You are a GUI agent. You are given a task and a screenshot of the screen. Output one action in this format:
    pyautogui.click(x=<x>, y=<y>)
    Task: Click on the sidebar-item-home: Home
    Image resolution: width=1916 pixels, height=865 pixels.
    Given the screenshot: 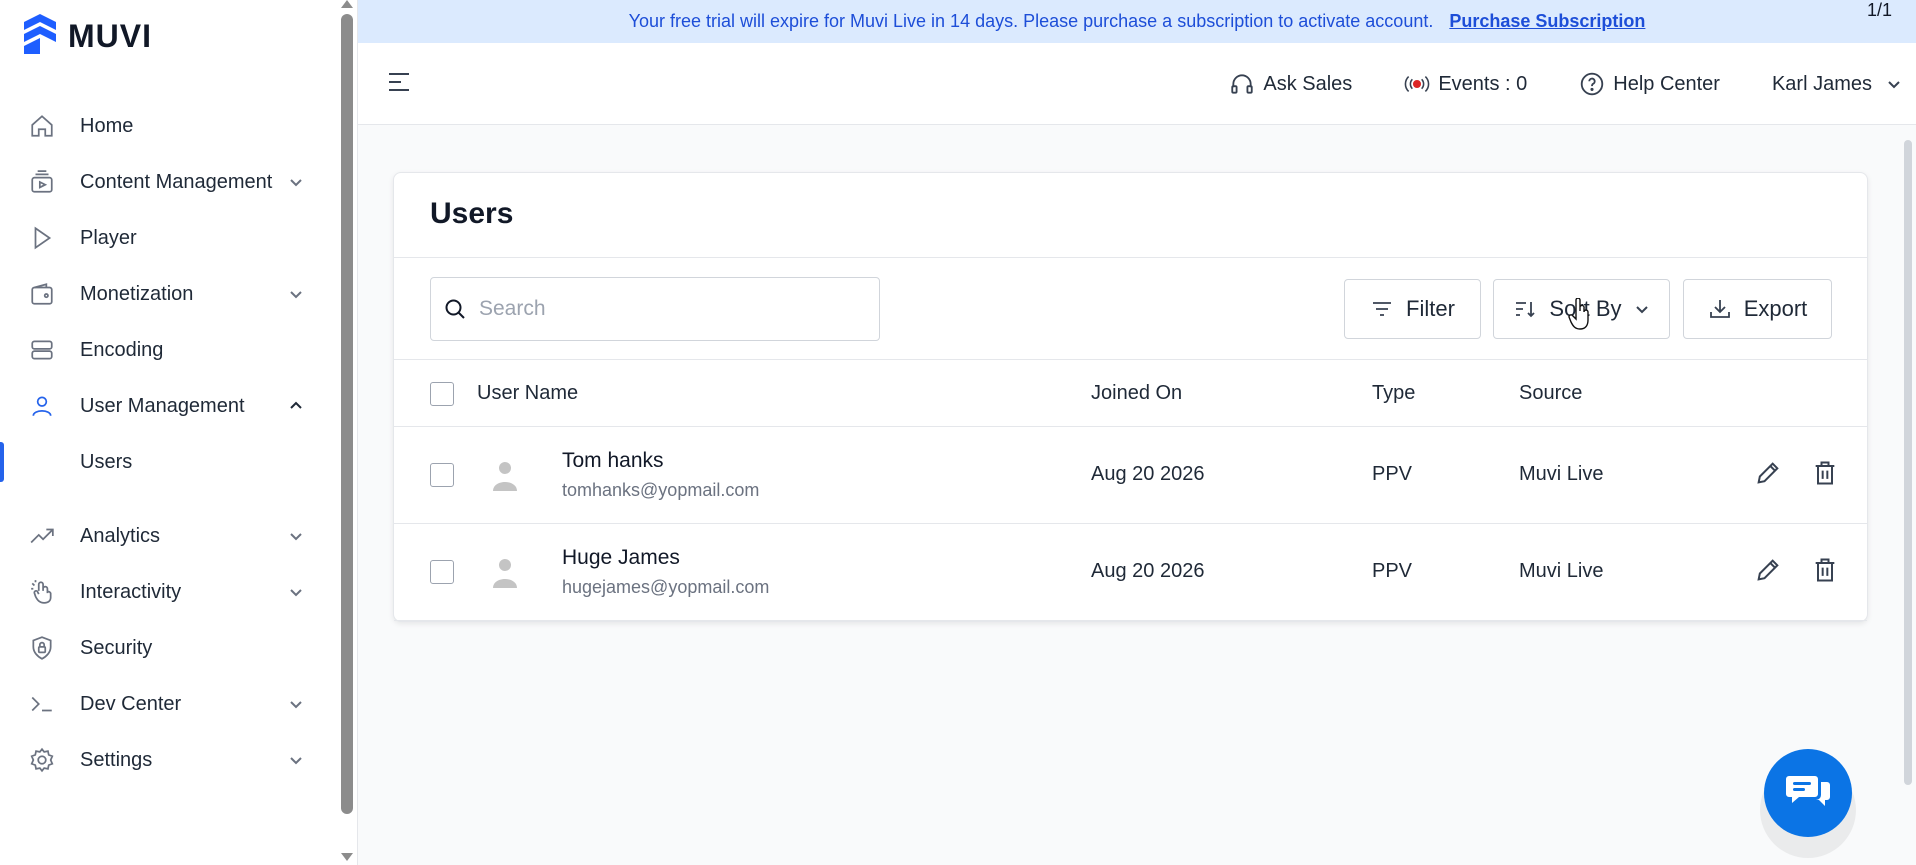 What is the action you would take?
    pyautogui.click(x=165, y=126)
    